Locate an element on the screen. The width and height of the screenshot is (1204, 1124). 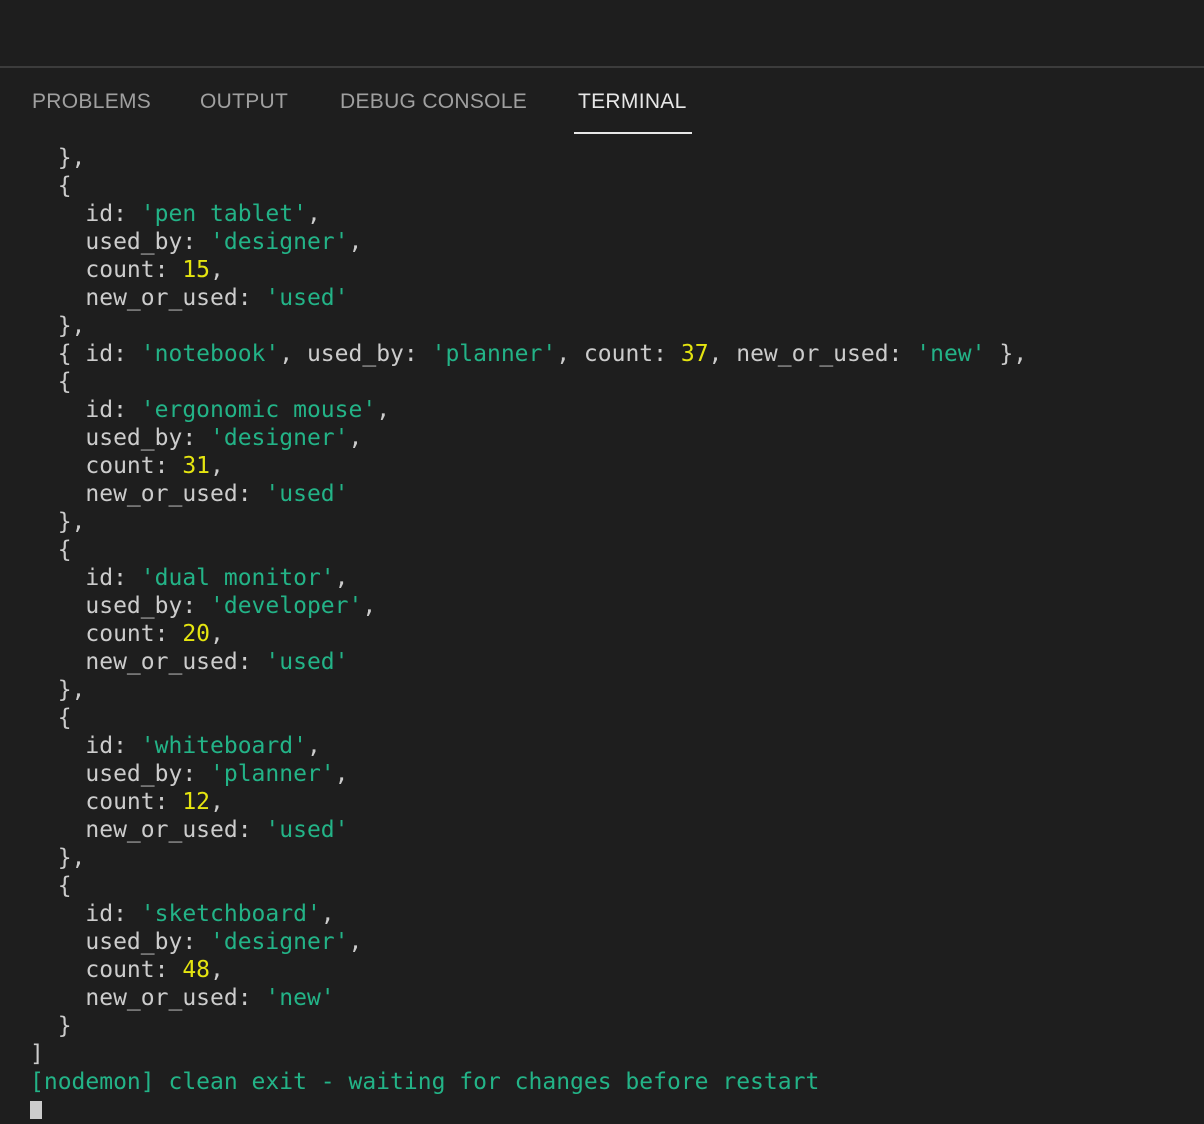
tab-terminal: TERMINAL is located at coordinates (632, 102).